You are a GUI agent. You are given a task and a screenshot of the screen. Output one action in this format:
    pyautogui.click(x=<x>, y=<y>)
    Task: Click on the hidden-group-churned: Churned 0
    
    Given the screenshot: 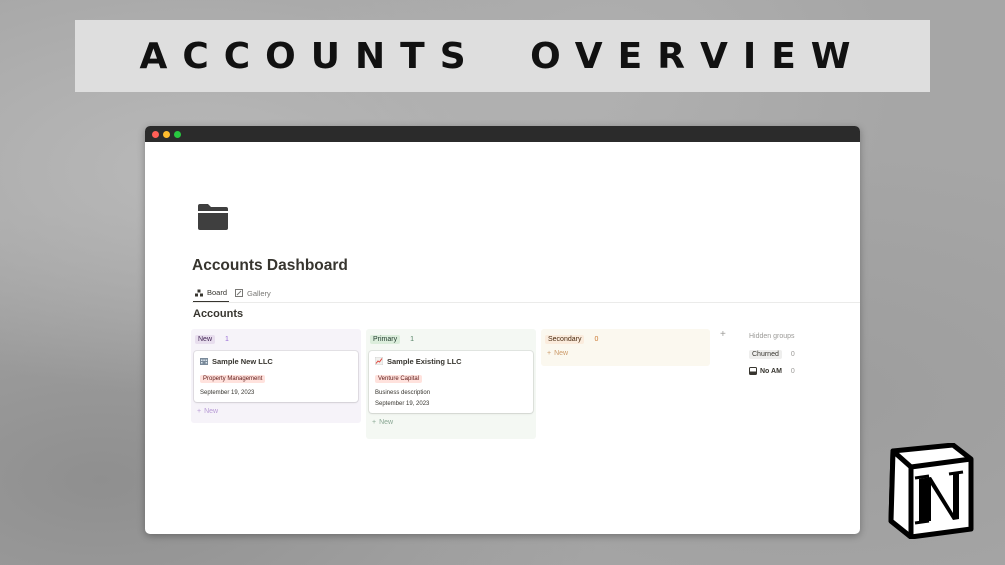 What is the action you would take?
    pyautogui.click(x=772, y=354)
    